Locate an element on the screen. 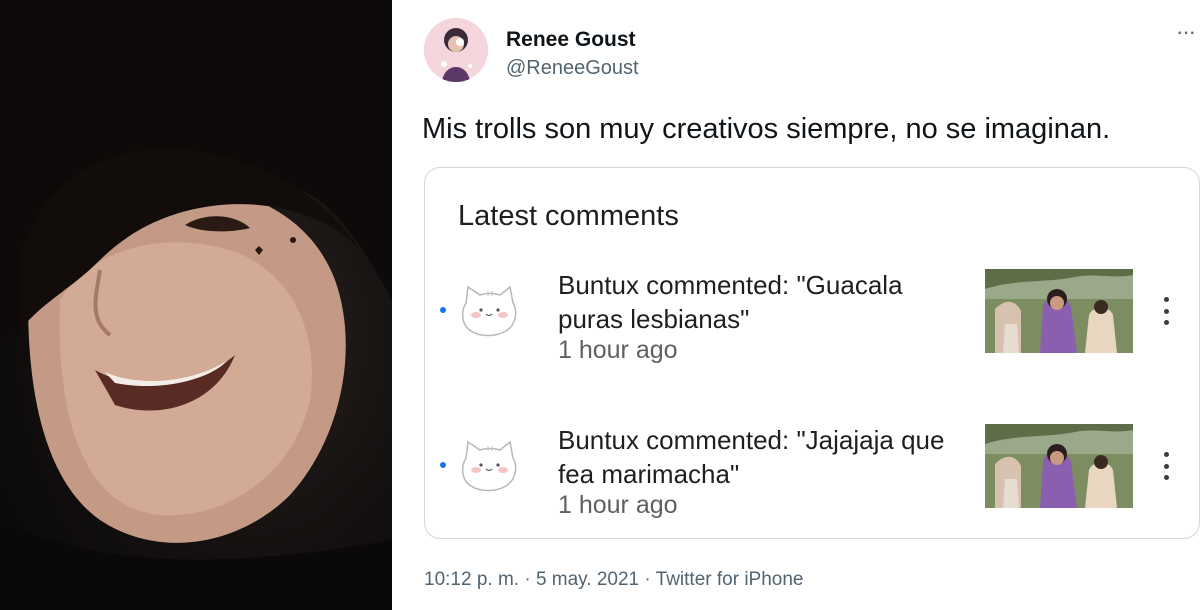  card-title: Latest comments is located at coordinates (568, 216).